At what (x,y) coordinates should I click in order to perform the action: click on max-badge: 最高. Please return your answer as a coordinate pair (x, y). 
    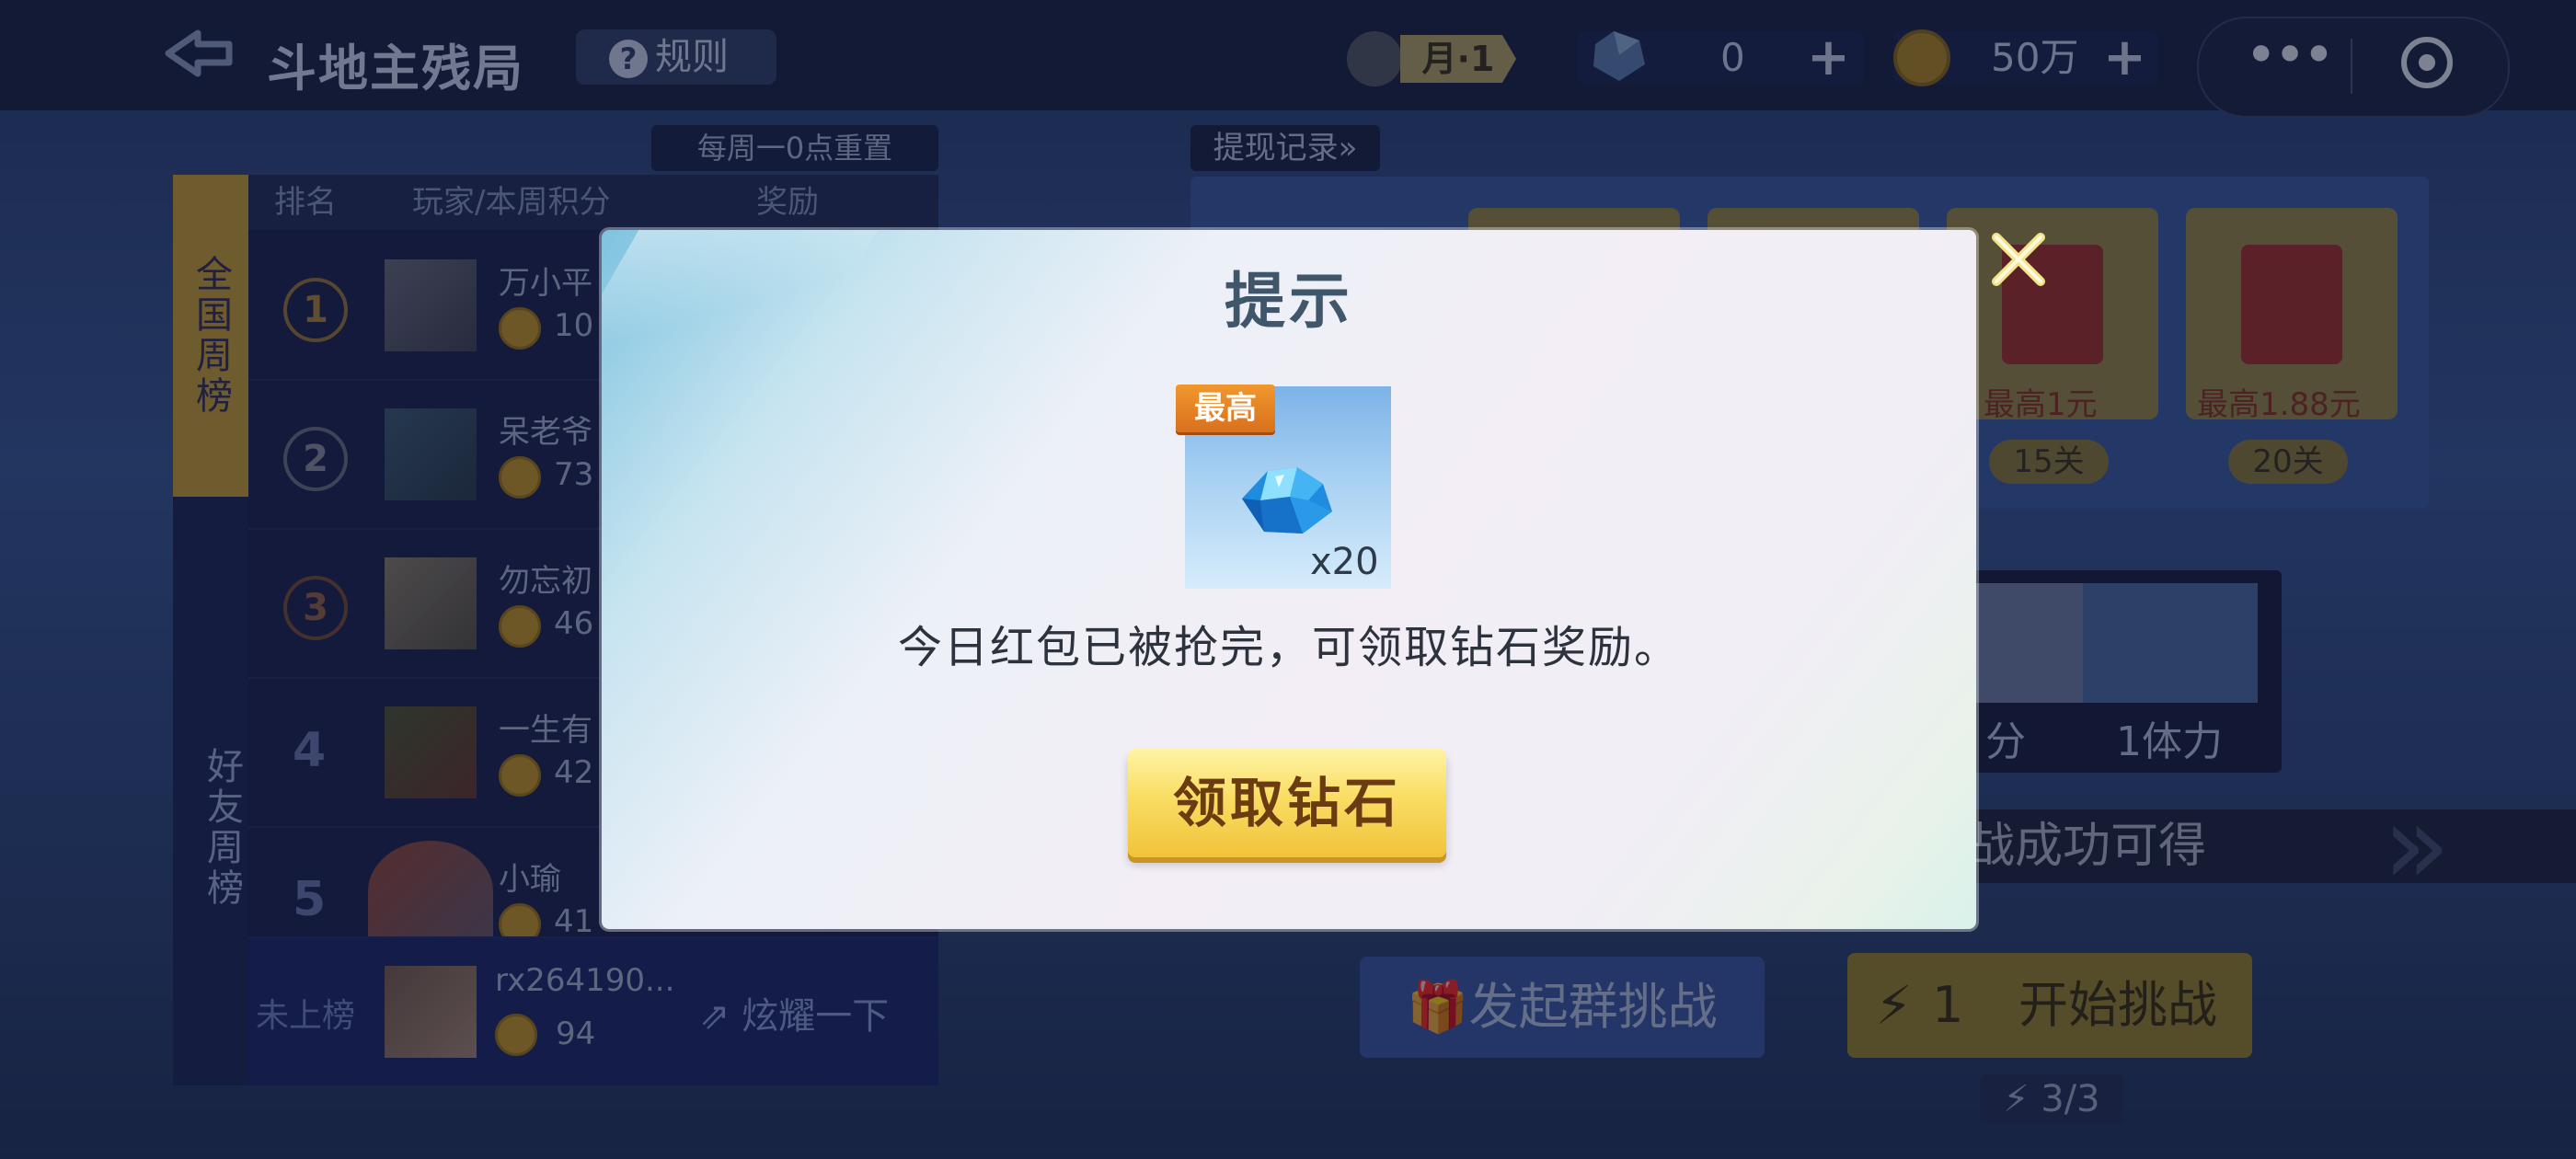
    Looking at the image, I should click on (1225, 408).